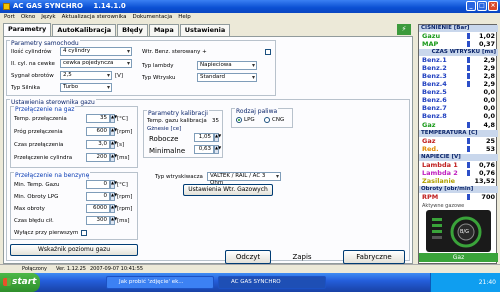 The height and width of the screenshot is (292, 500). I want to click on switch-time-label: Czas przełączenia, so click(39, 145).